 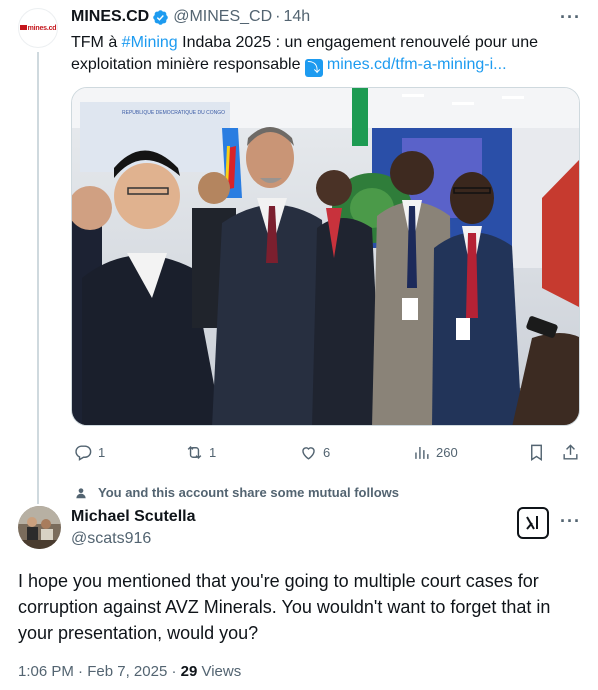 What do you see at coordinates (327, 452) in the screenshot?
I see `like-count: 6` at bounding box center [327, 452].